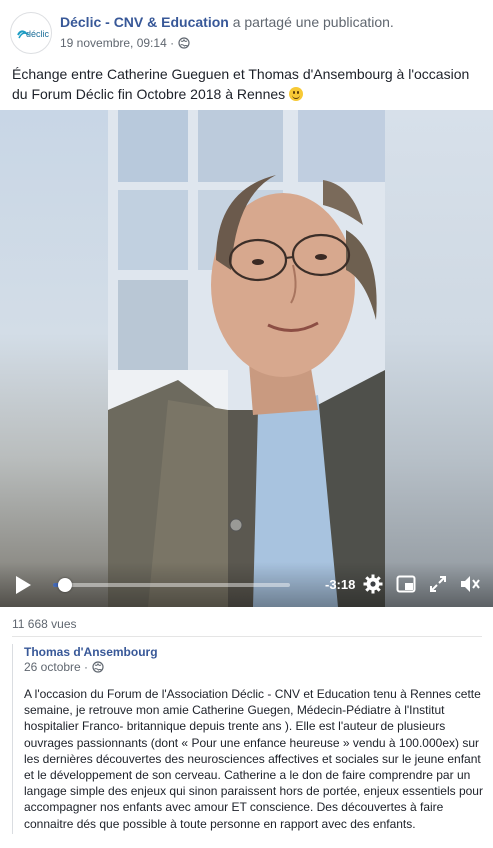 This screenshot has height=848, width=493. I want to click on video-time-remaining: -3:18, so click(340, 584).